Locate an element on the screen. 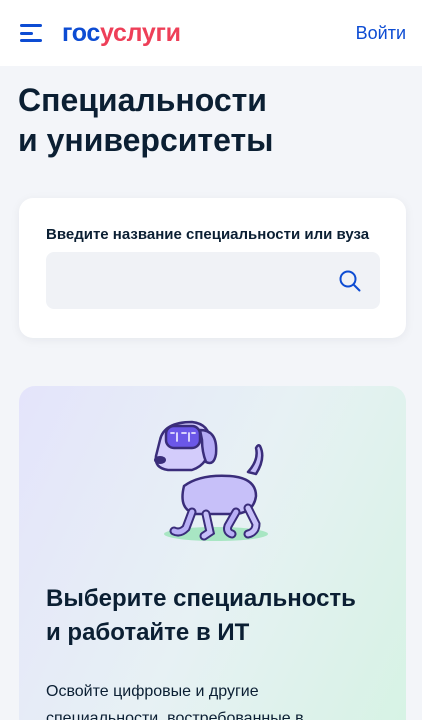 This screenshot has width=422, height=720. page-title-line1: Специальности is located at coordinates (142, 100).